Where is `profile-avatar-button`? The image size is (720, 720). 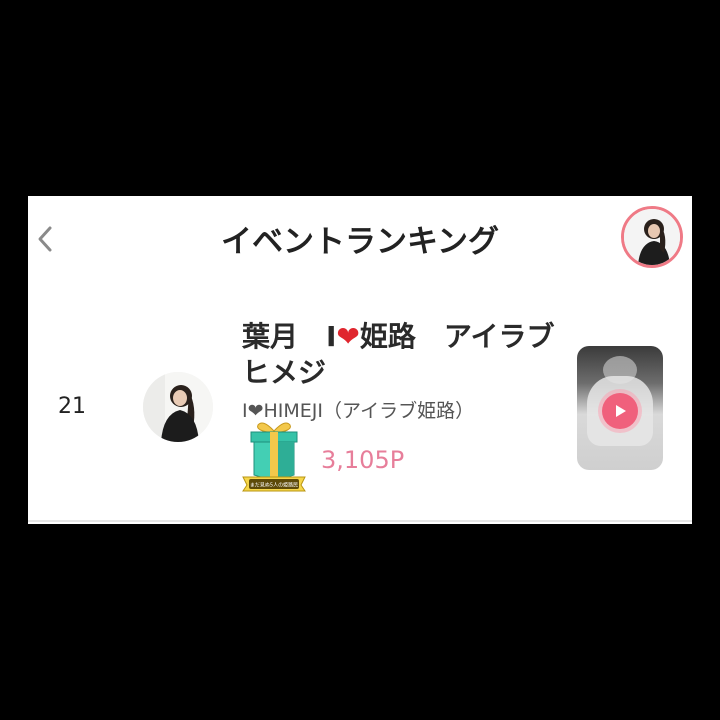
profile-avatar-button is located at coordinates (652, 237).